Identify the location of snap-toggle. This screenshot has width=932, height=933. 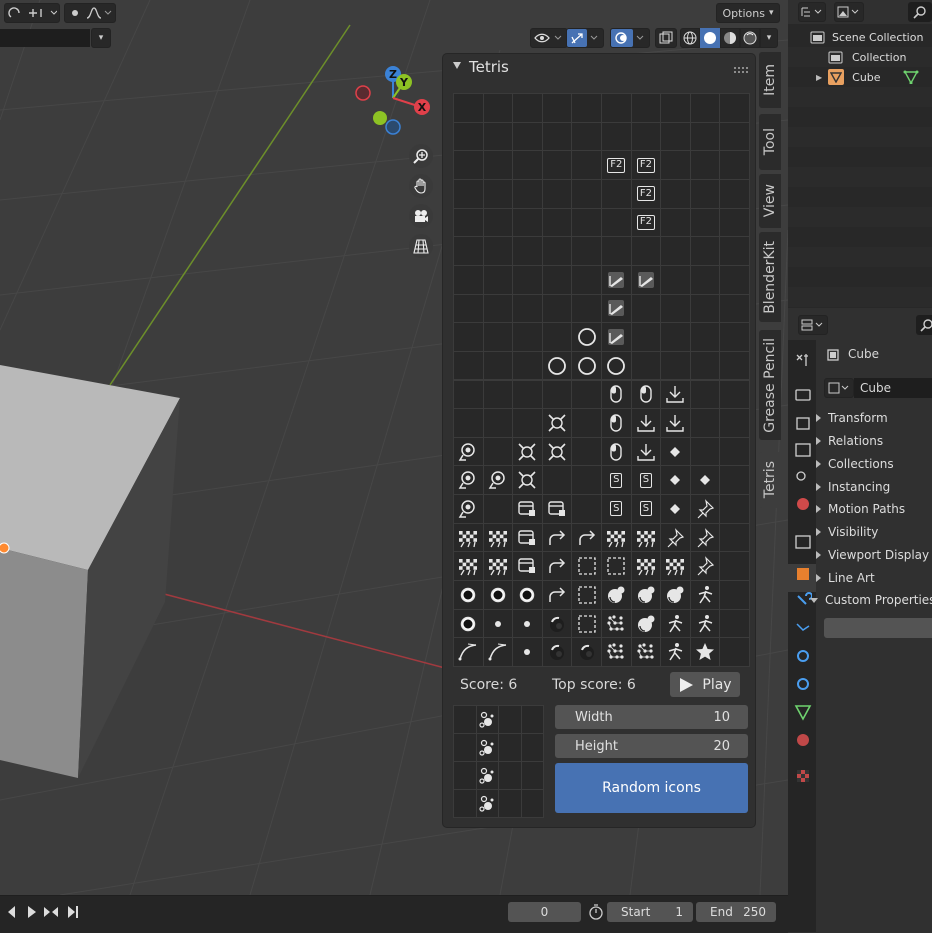
(32, 13).